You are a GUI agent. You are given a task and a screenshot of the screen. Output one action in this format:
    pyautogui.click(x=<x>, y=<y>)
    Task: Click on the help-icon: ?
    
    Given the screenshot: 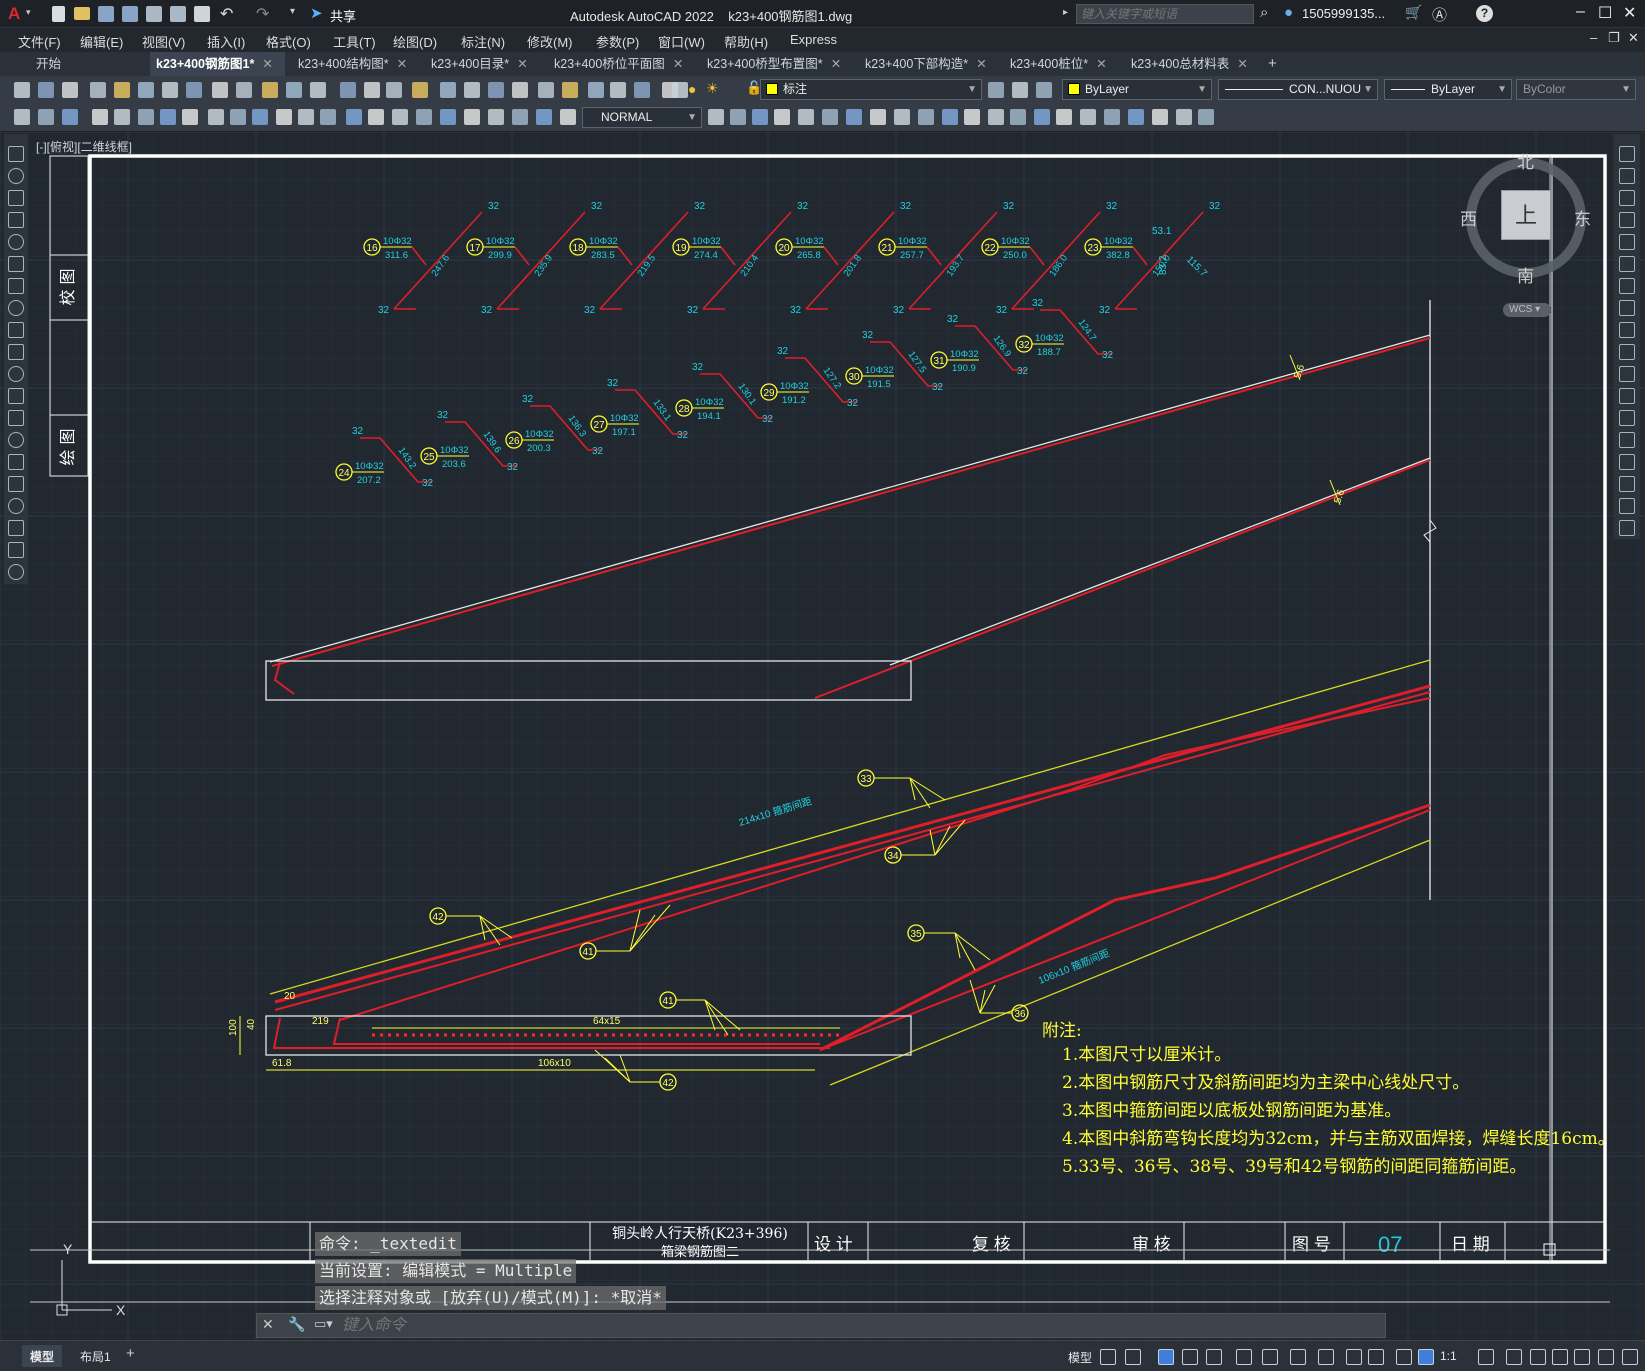 What is the action you would take?
    pyautogui.click(x=1484, y=13)
    